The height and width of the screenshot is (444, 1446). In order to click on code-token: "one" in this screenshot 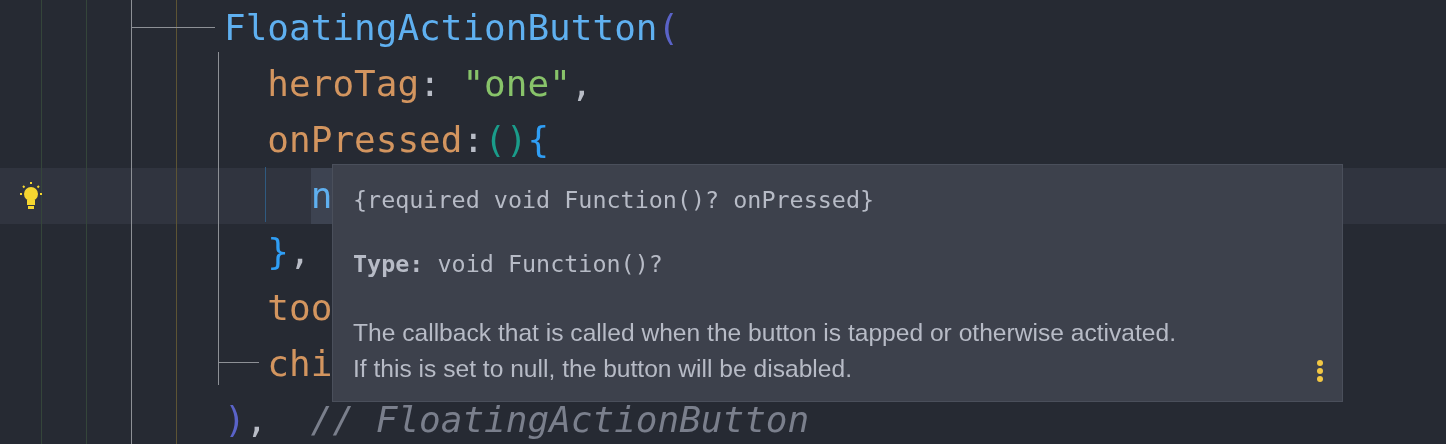, I will do `click(516, 84)`.